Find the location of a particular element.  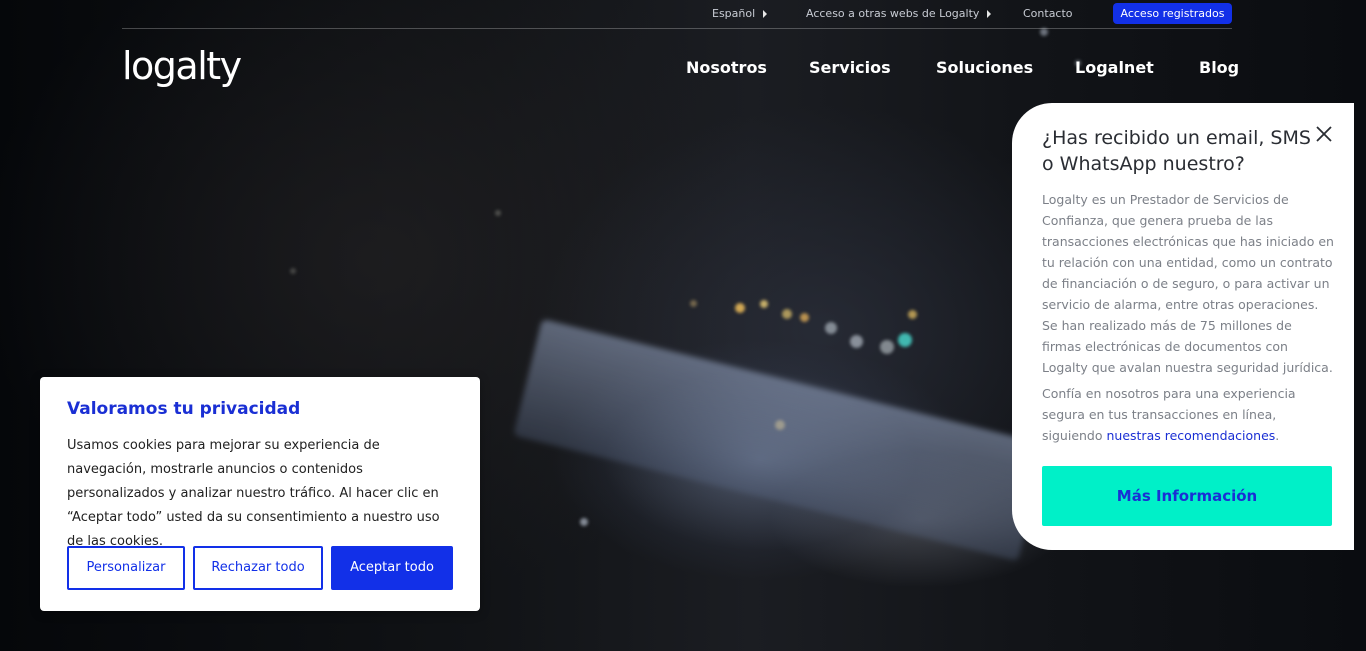

paragraph-suffix: . is located at coordinates (1277, 435).